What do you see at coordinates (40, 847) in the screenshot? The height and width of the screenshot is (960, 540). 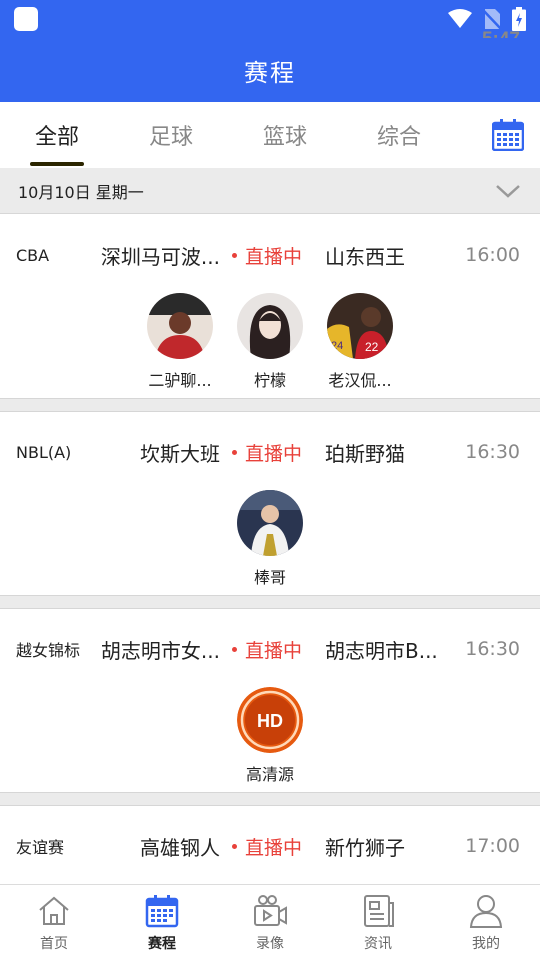 I see `league-name: 友谊赛` at bounding box center [40, 847].